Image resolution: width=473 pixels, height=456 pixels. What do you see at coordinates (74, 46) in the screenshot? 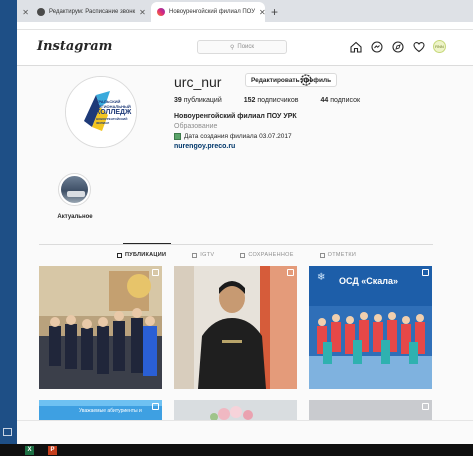
I see `instagram-logo: Instagram` at bounding box center [74, 46].